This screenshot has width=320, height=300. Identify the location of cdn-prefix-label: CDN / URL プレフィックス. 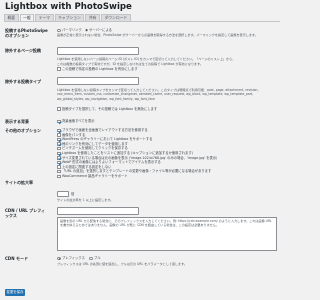
(25, 213).